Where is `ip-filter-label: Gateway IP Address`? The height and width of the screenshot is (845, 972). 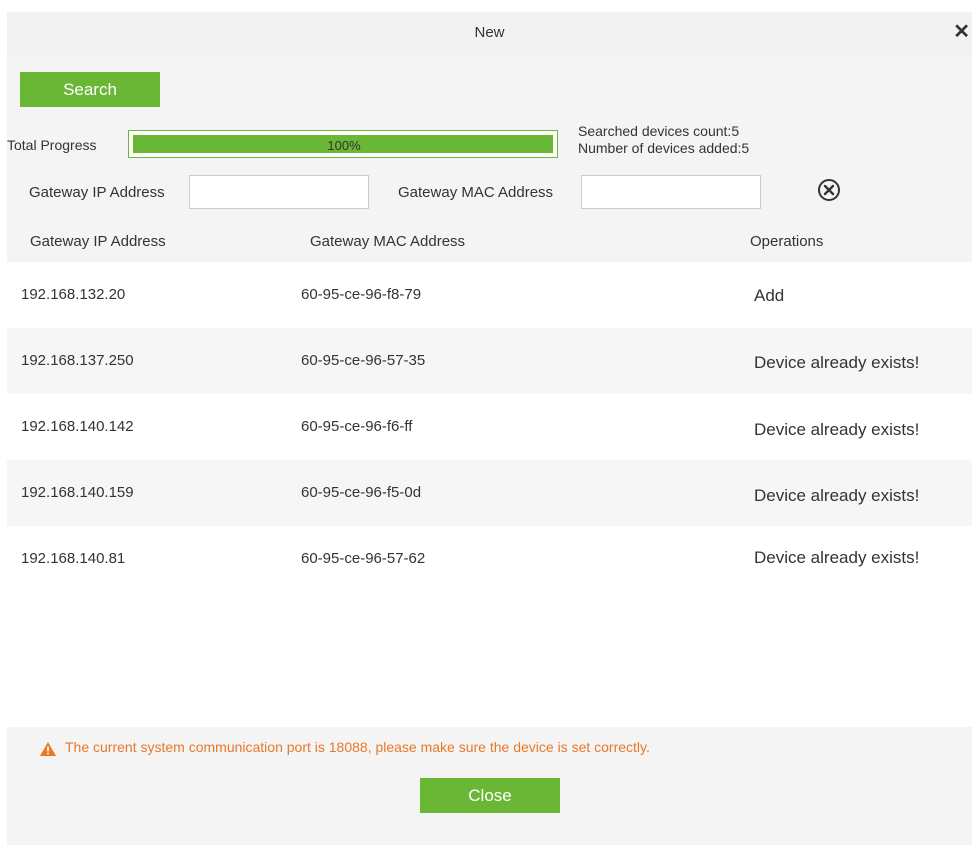 ip-filter-label: Gateway IP Address is located at coordinates (97, 192).